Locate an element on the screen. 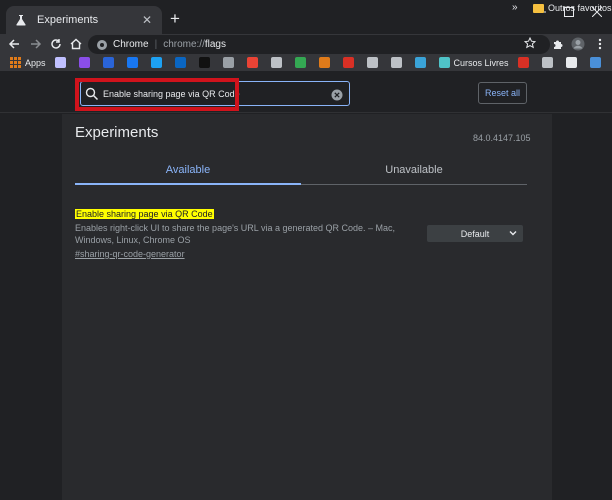 This screenshot has width=612, height=500. tab-unavailable: Unavailable is located at coordinates (414, 170).